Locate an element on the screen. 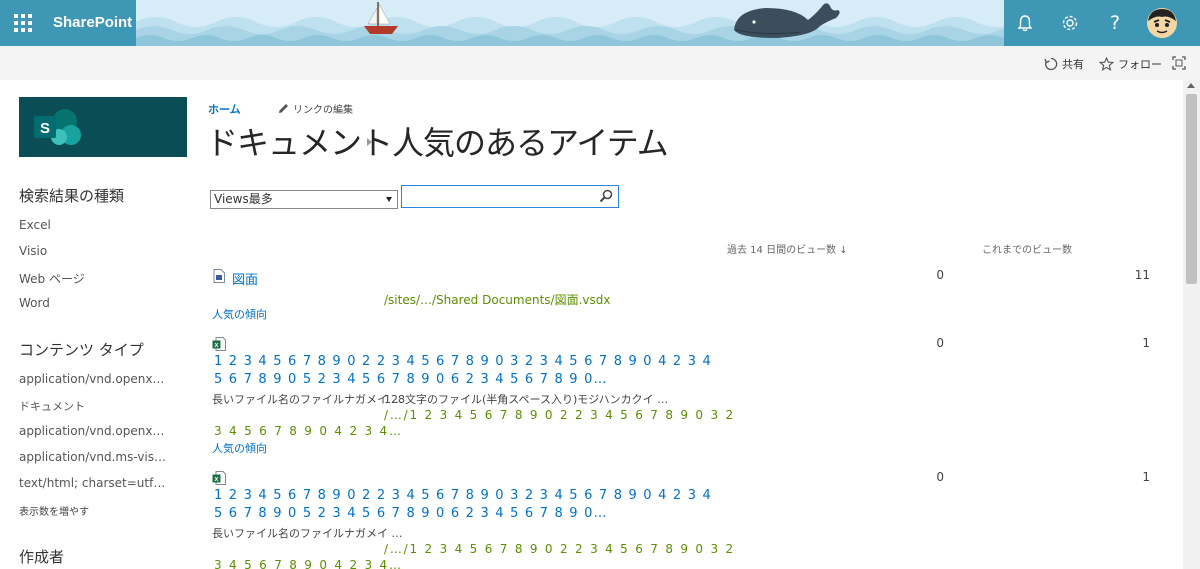 This screenshot has height=569, width=1200. share-icon is located at coordinates (1051, 64).